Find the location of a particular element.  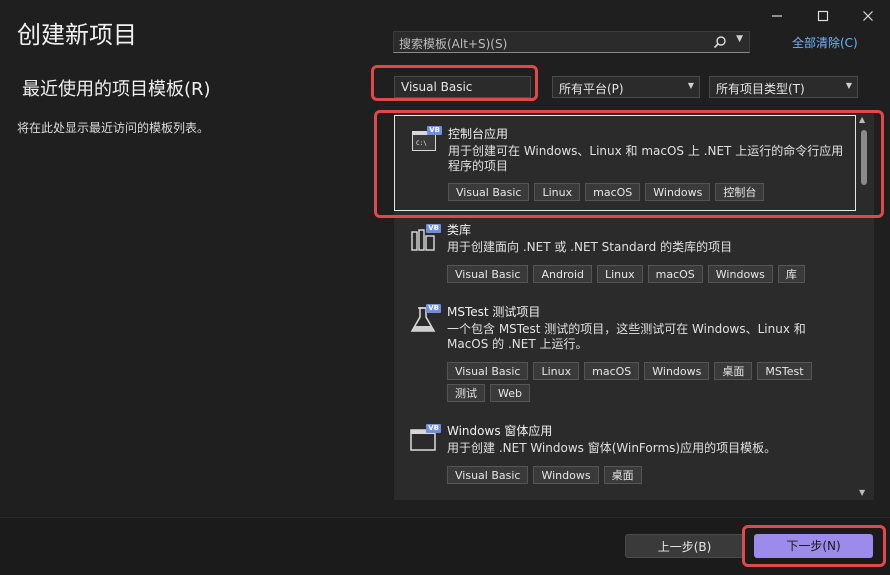

maximize-button is located at coordinates (823, 16).